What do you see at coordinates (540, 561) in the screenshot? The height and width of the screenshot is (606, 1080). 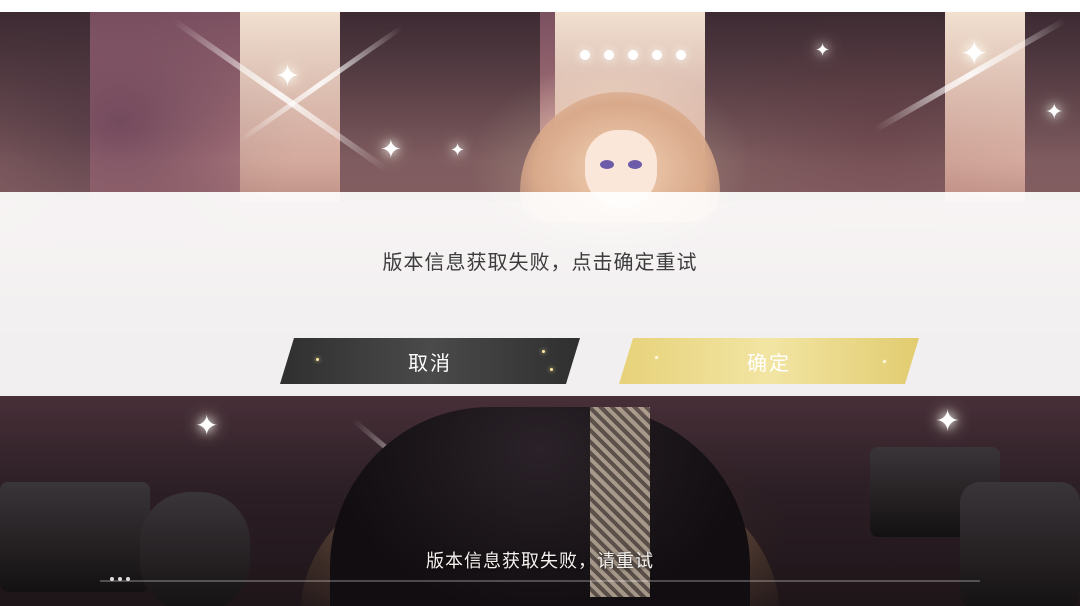 I see `status-message: 版本信息获取失败，请重试` at bounding box center [540, 561].